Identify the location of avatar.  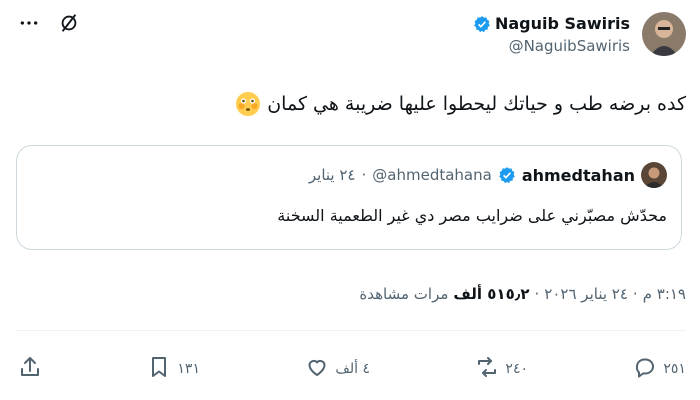
(664, 34).